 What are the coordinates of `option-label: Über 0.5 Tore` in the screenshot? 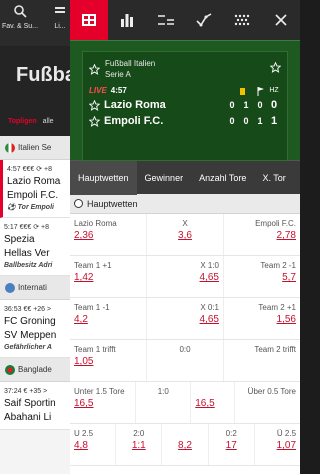 It's located at (271, 391).